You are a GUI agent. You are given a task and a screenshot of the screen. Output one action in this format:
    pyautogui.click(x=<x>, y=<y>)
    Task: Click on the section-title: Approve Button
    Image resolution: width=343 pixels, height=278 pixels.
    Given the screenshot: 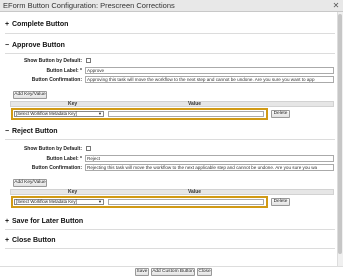 What is the action you would take?
    pyautogui.click(x=38, y=45)
    